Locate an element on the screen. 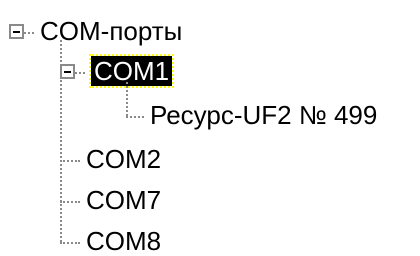 The image size is (420, 256). tree-item-com2: COM2 is located at coordinates (123, 159).